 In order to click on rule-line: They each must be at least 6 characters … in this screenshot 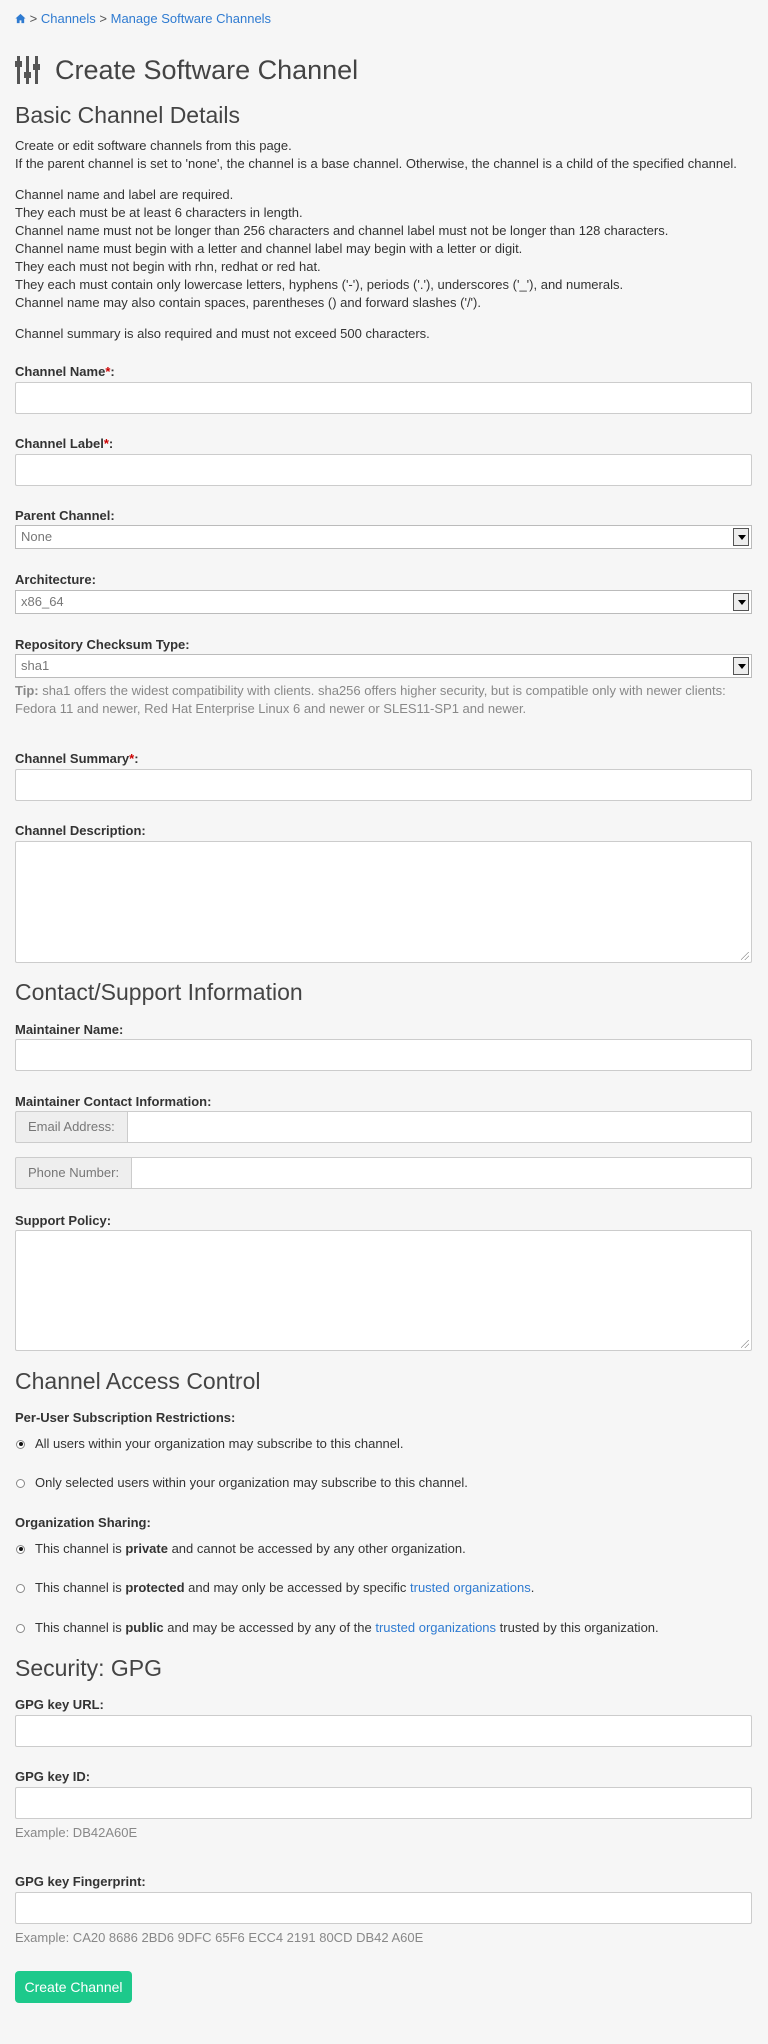, I will do `click(159, 212)`.